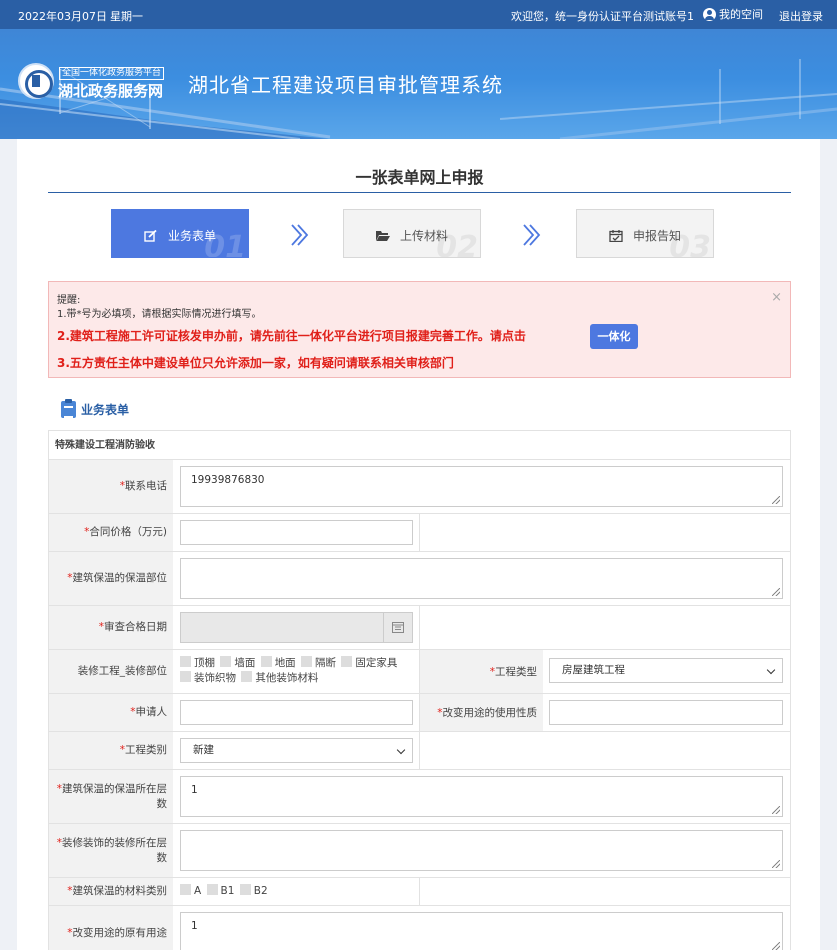 The height and width of the screenshot is (950, 837). Describe the element at coordinates (481, 671) in the screenshot. I see `project-type-label: * 工程类型` at that location.